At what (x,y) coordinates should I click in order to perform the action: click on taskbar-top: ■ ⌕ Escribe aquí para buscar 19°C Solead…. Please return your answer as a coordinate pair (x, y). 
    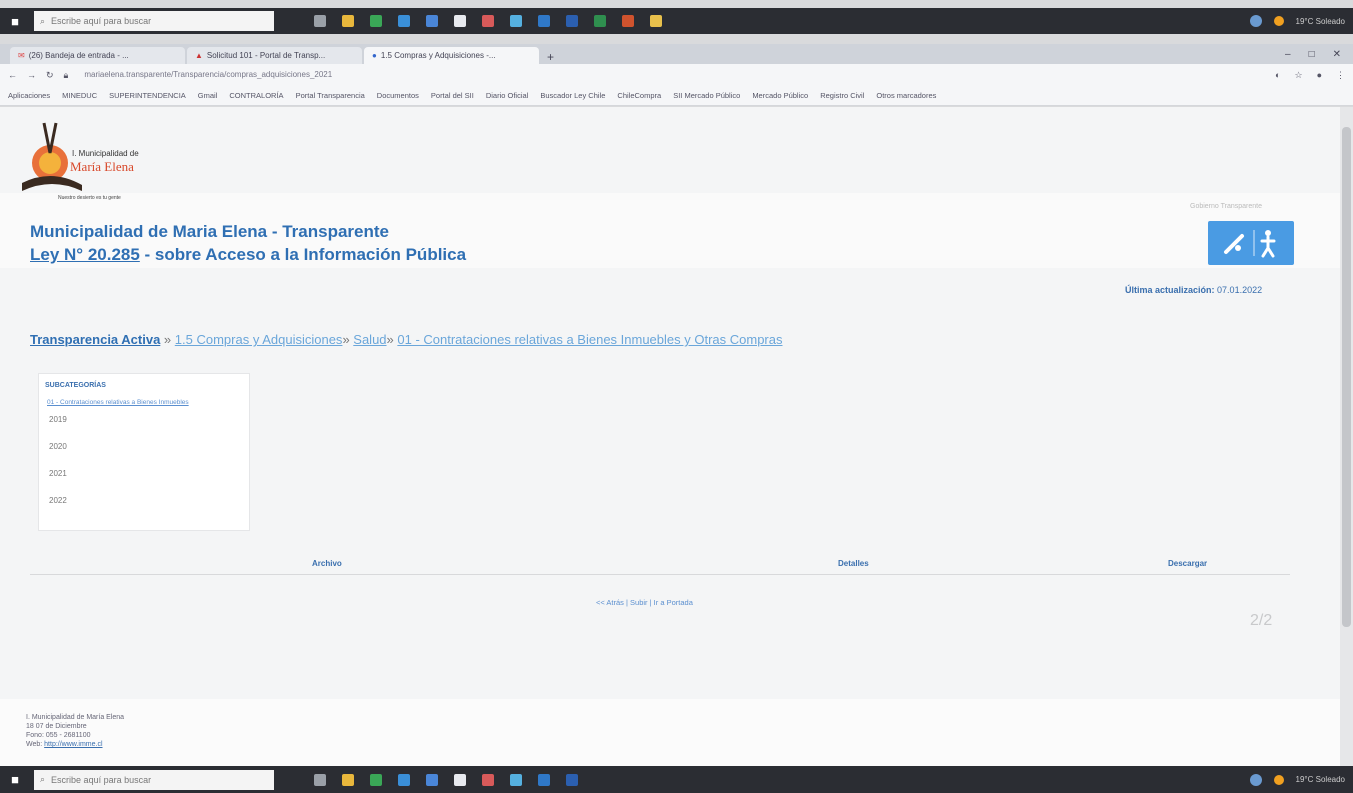
    Looking at the image, I should click on (676, 21).